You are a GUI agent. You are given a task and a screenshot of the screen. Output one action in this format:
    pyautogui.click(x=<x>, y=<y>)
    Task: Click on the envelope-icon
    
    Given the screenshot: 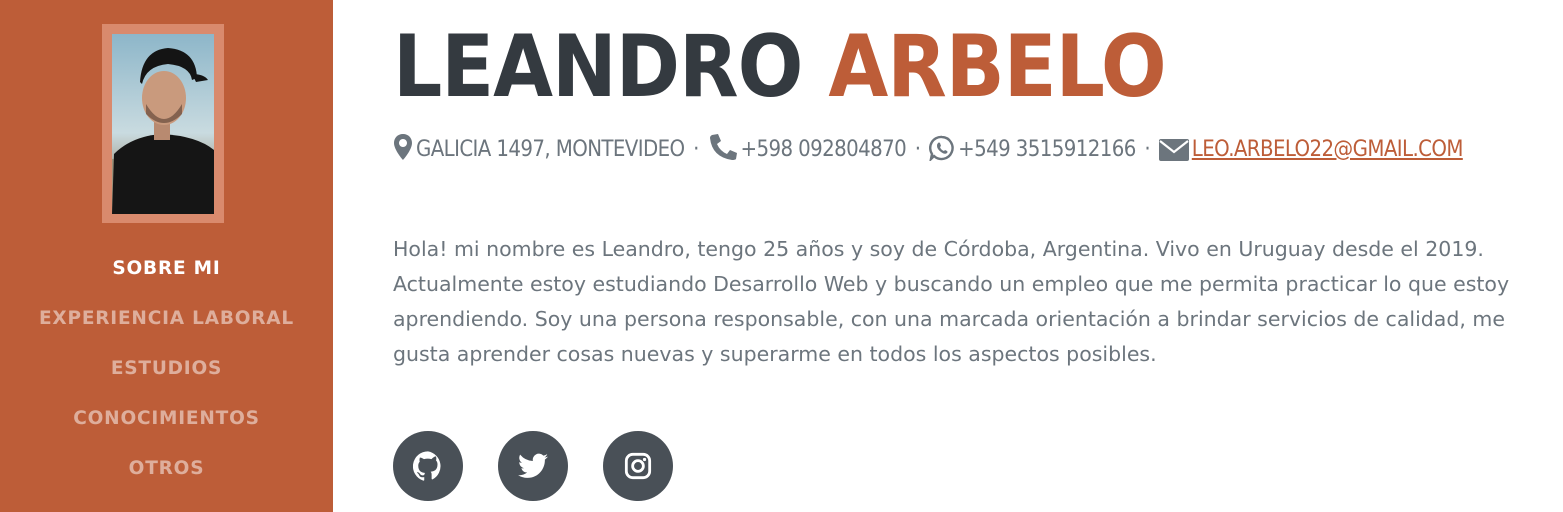 What is the action you would take?
    pyautogui.click(x=1173, y=150)
    